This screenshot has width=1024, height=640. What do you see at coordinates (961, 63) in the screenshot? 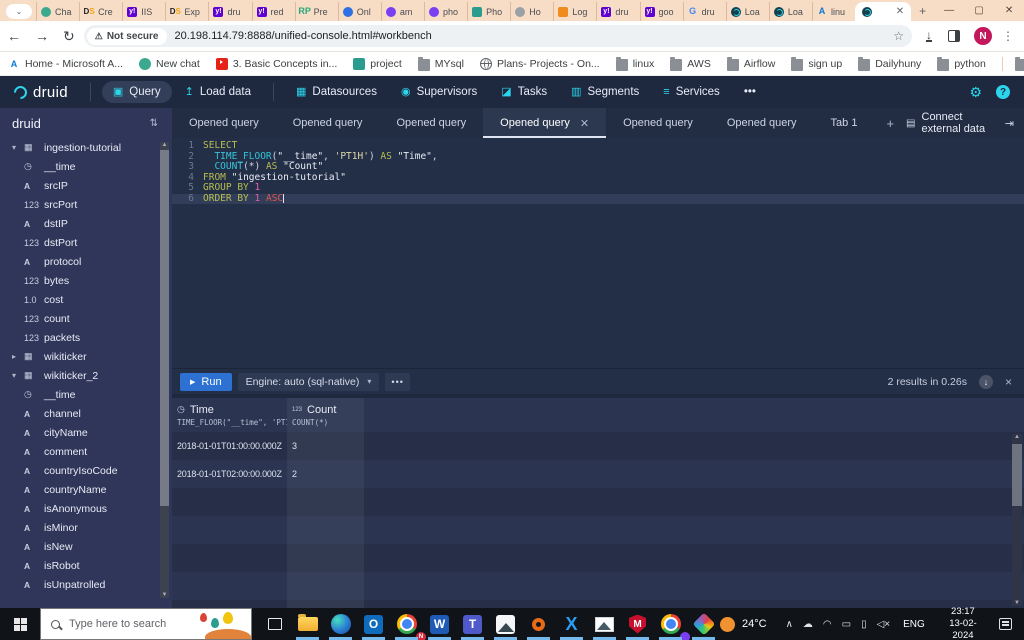
I see `bookmark-item: python` at bounding box center [961, 63].